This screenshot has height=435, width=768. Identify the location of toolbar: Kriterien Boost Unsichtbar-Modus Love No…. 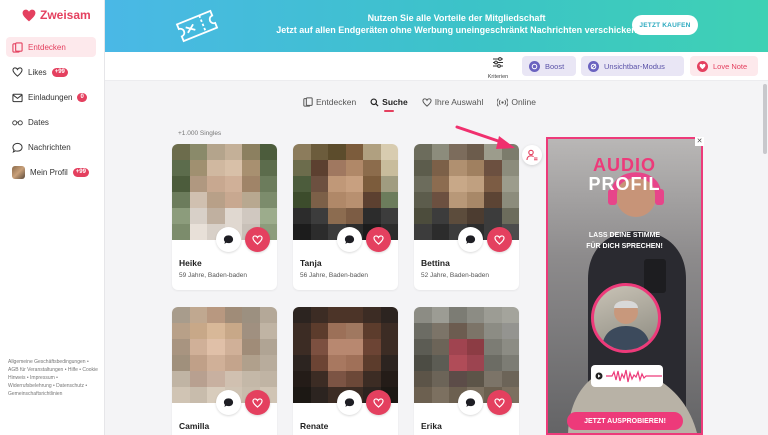
(436, 66).